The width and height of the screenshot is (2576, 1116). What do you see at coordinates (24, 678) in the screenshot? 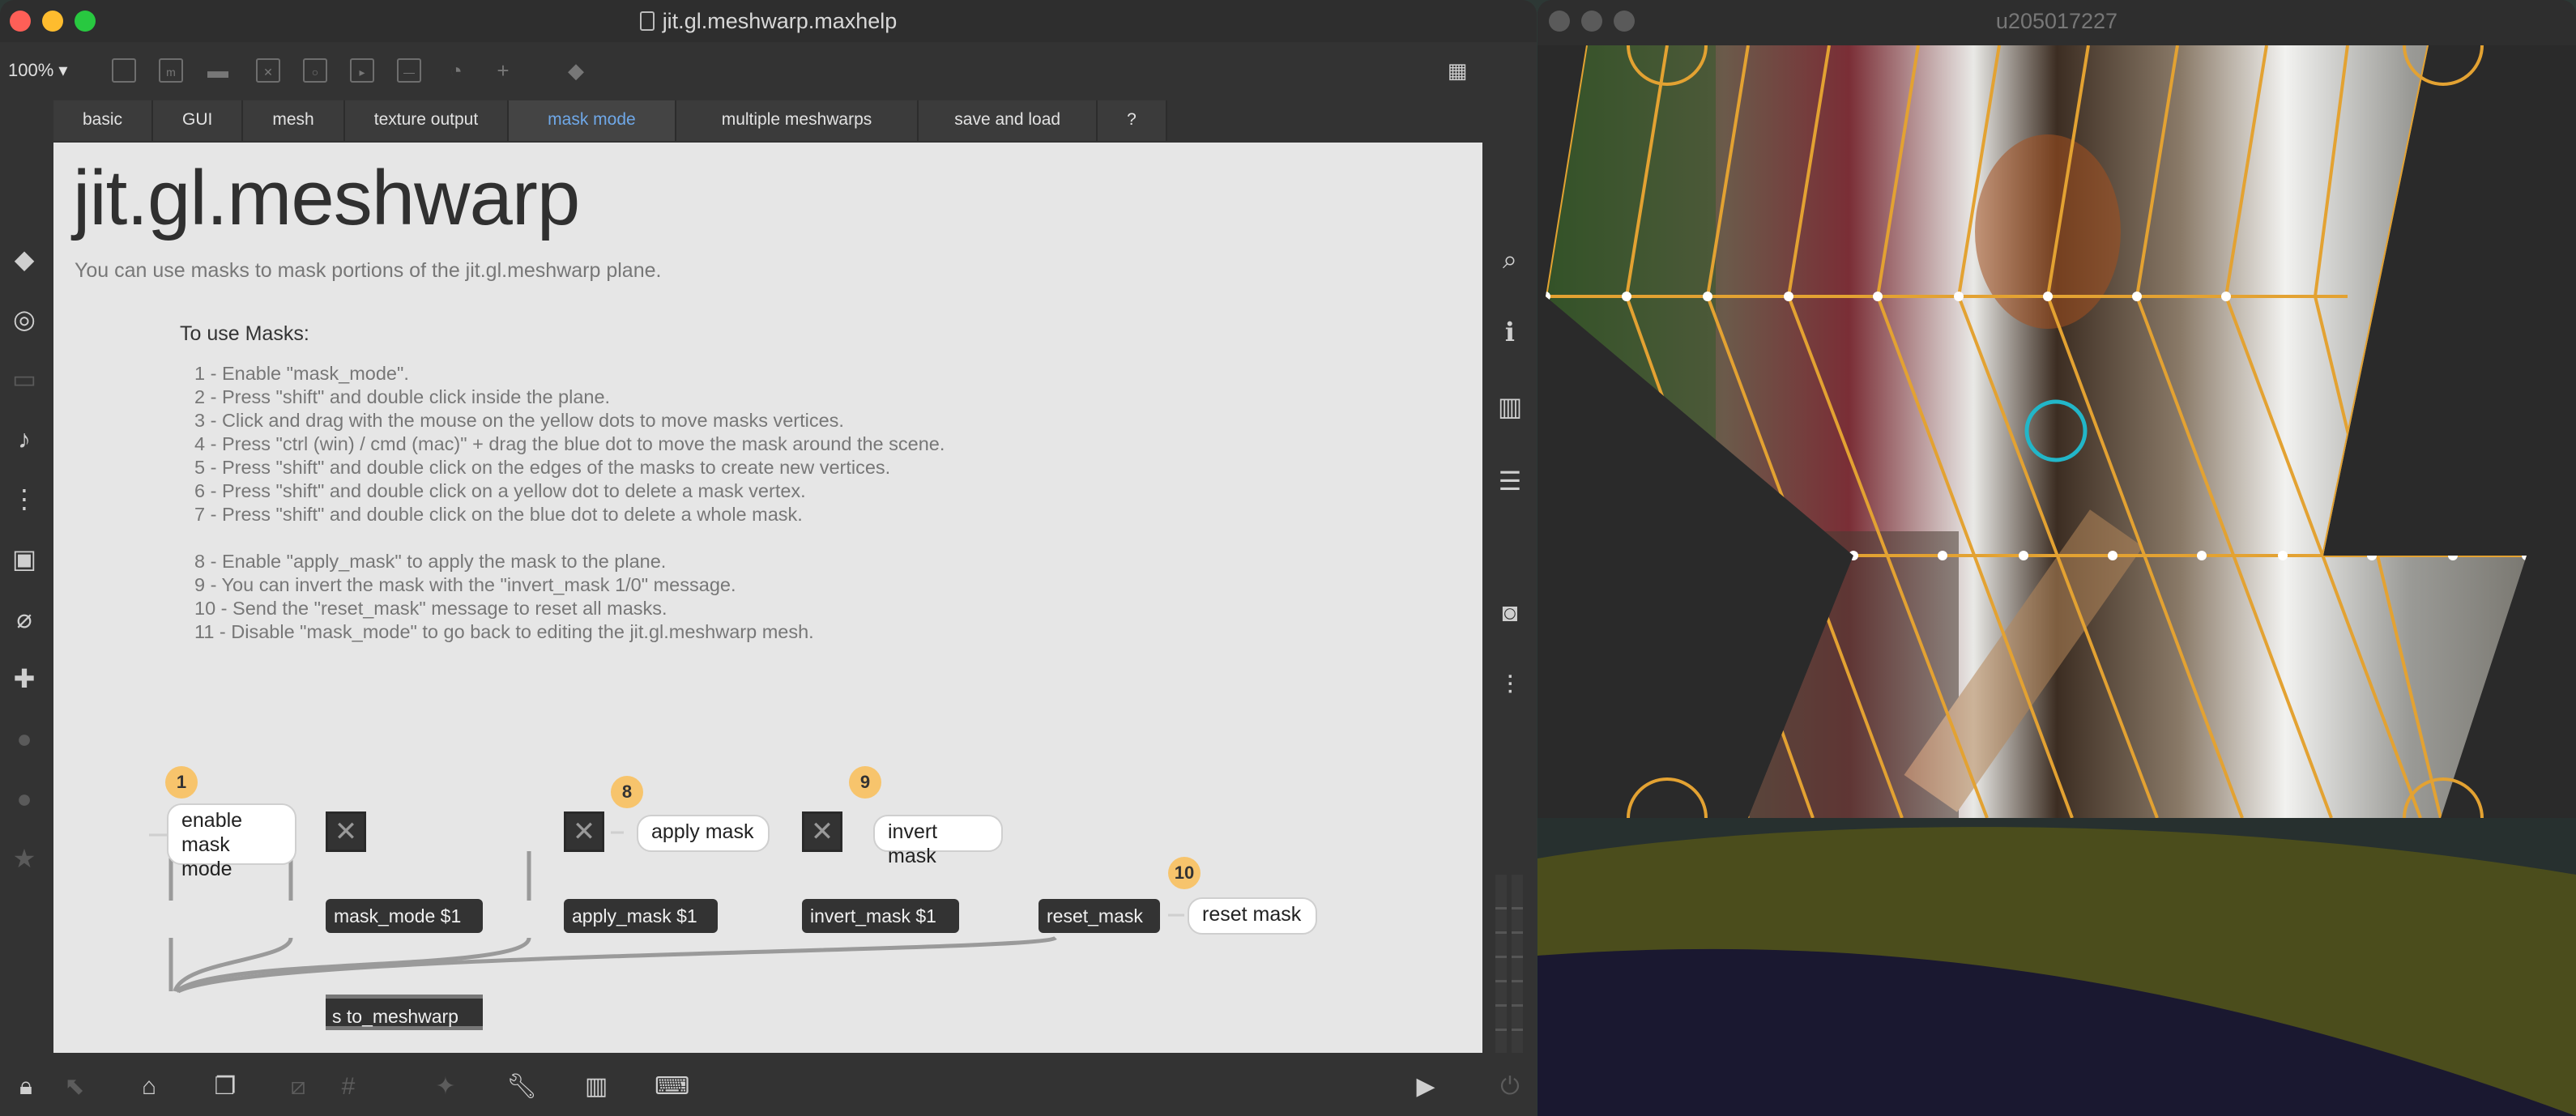
I see `plugin-icon: ✚` at bounding box center [24, 678].